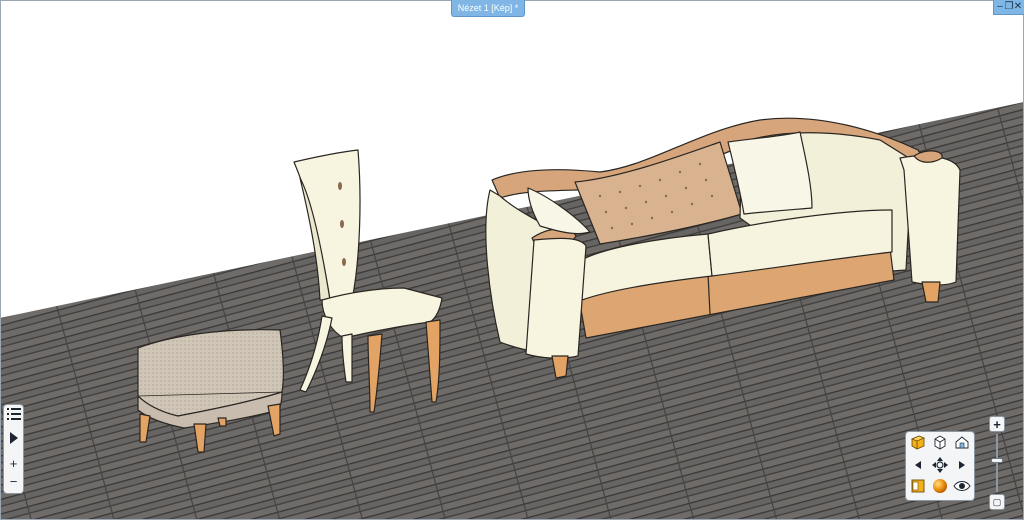 The height and width of the screenshot is (520, 1024). Describe the element at coordinates (997, 502) in the screenshot. I see `zoom-extents-button: ▢` at that location.